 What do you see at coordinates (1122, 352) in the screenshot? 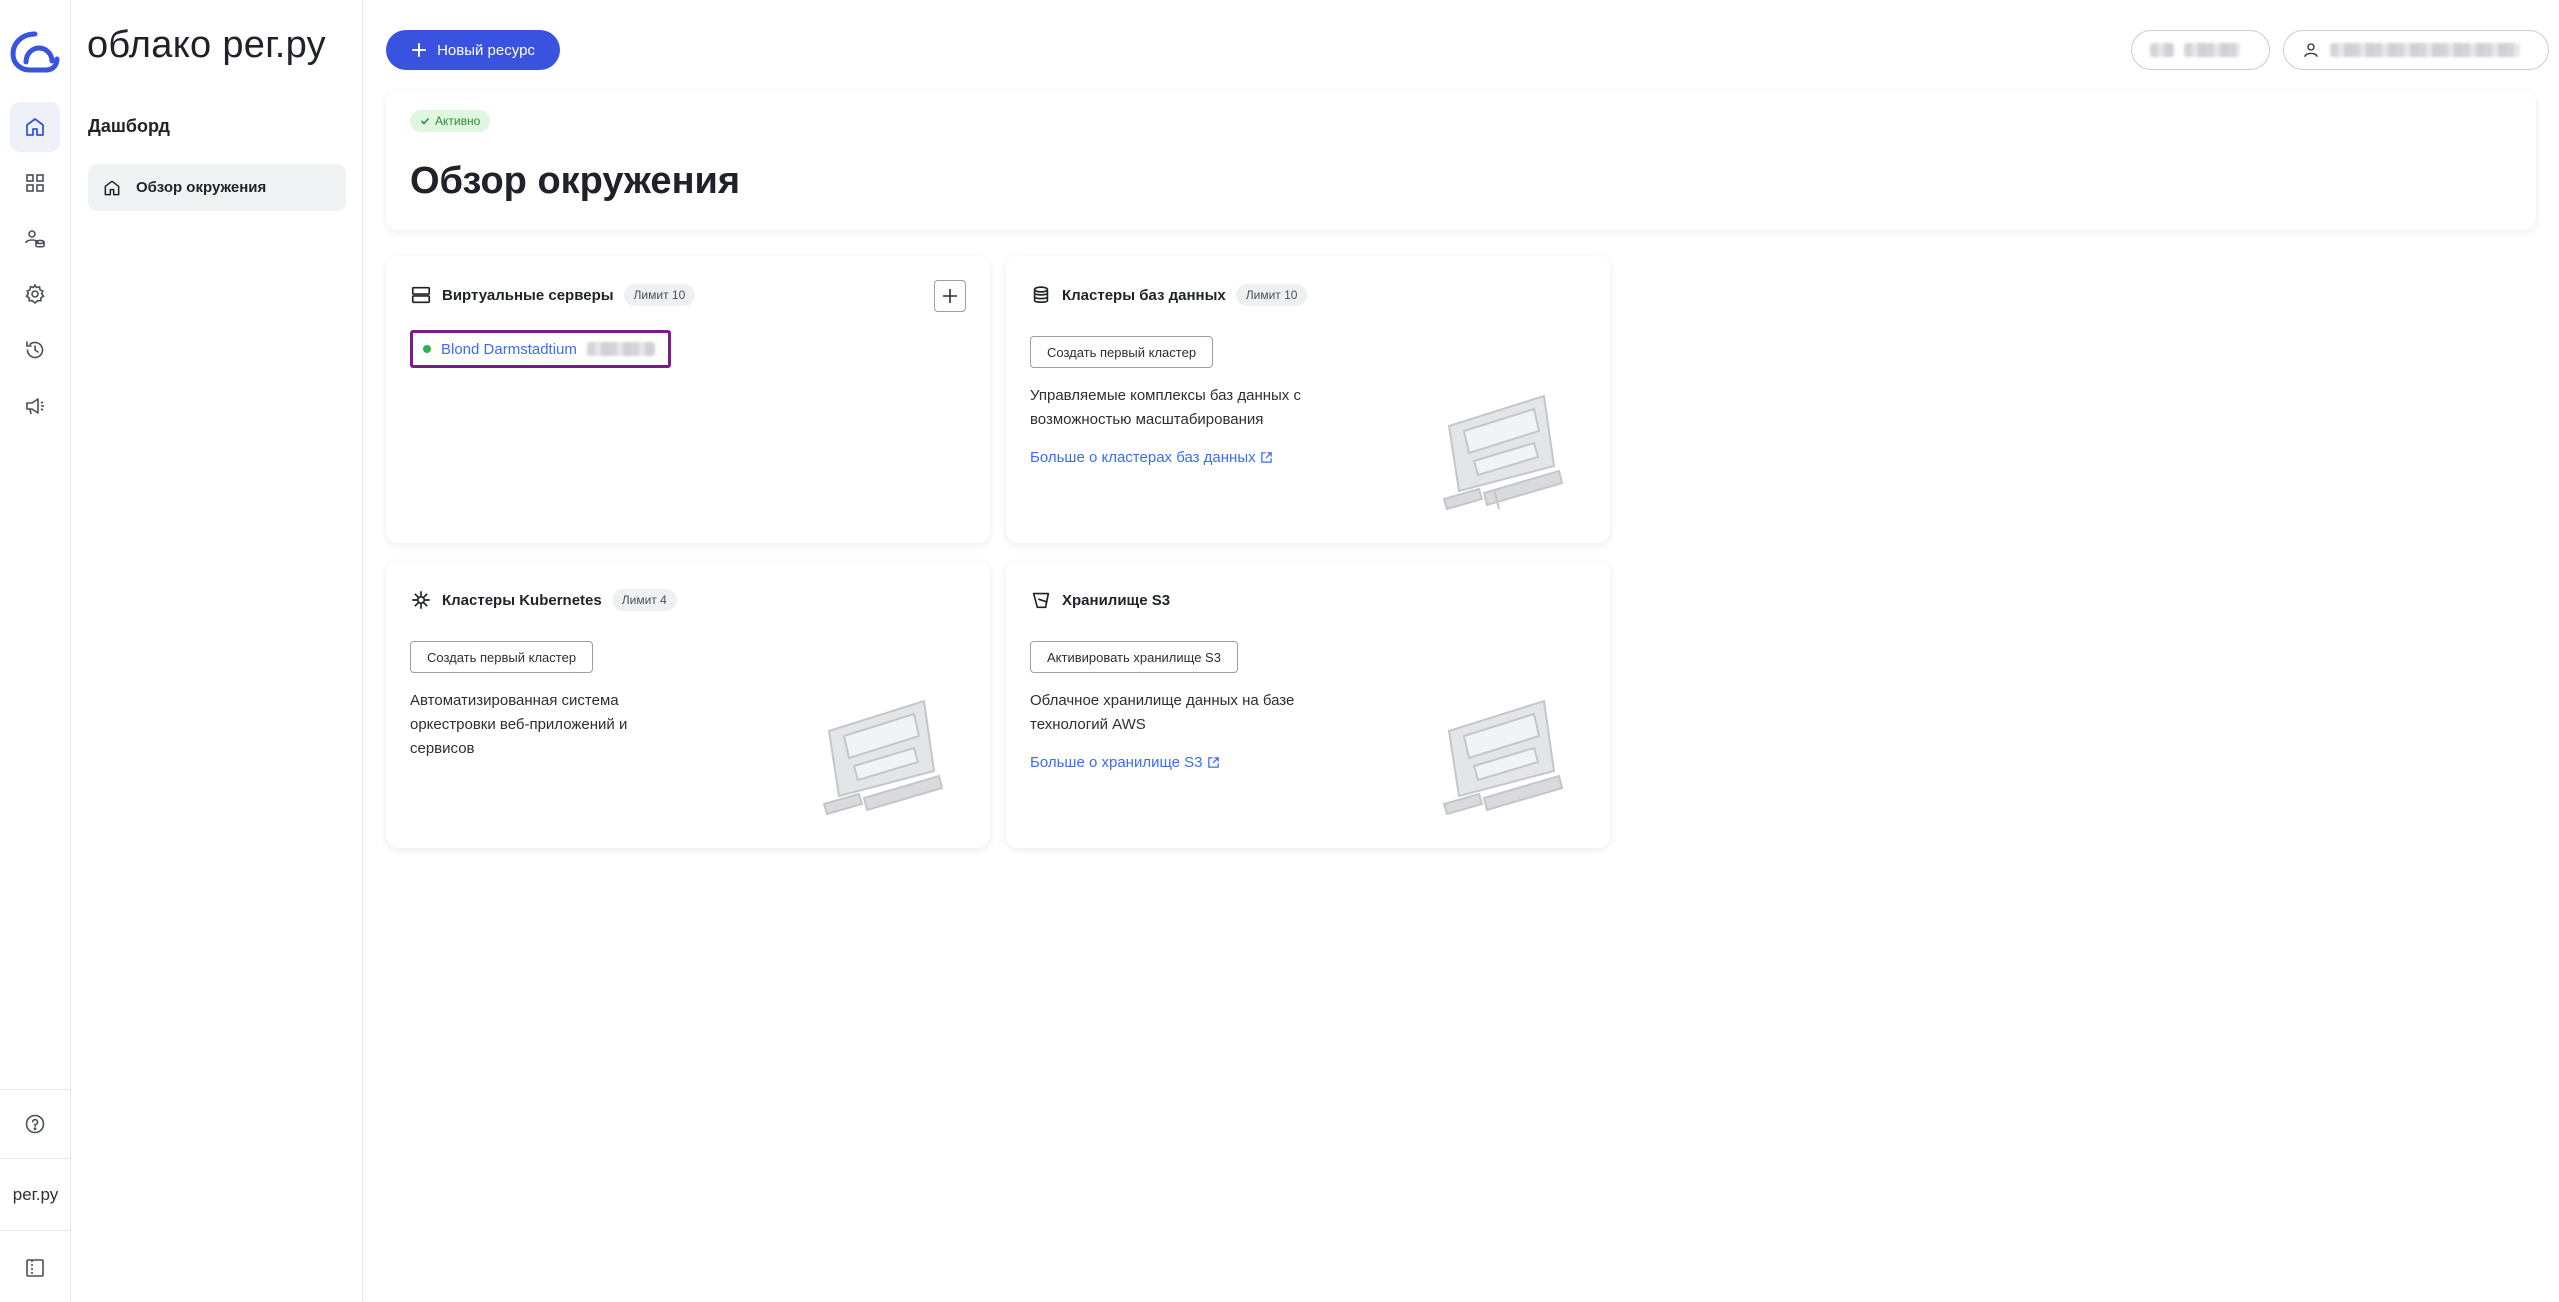
I see `create-db-cluster-button: Создать первый кластер` at bounding box center [1122, 352].